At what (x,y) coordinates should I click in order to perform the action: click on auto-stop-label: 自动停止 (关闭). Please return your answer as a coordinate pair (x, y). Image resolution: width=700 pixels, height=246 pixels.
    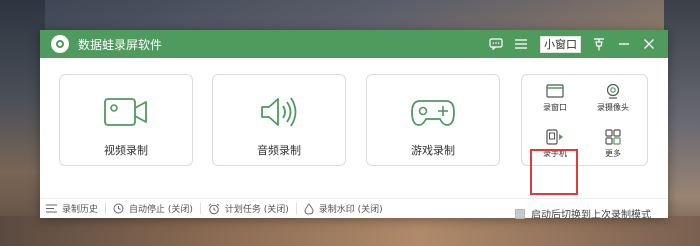
    Looking at the image, I should click on (161, 210).